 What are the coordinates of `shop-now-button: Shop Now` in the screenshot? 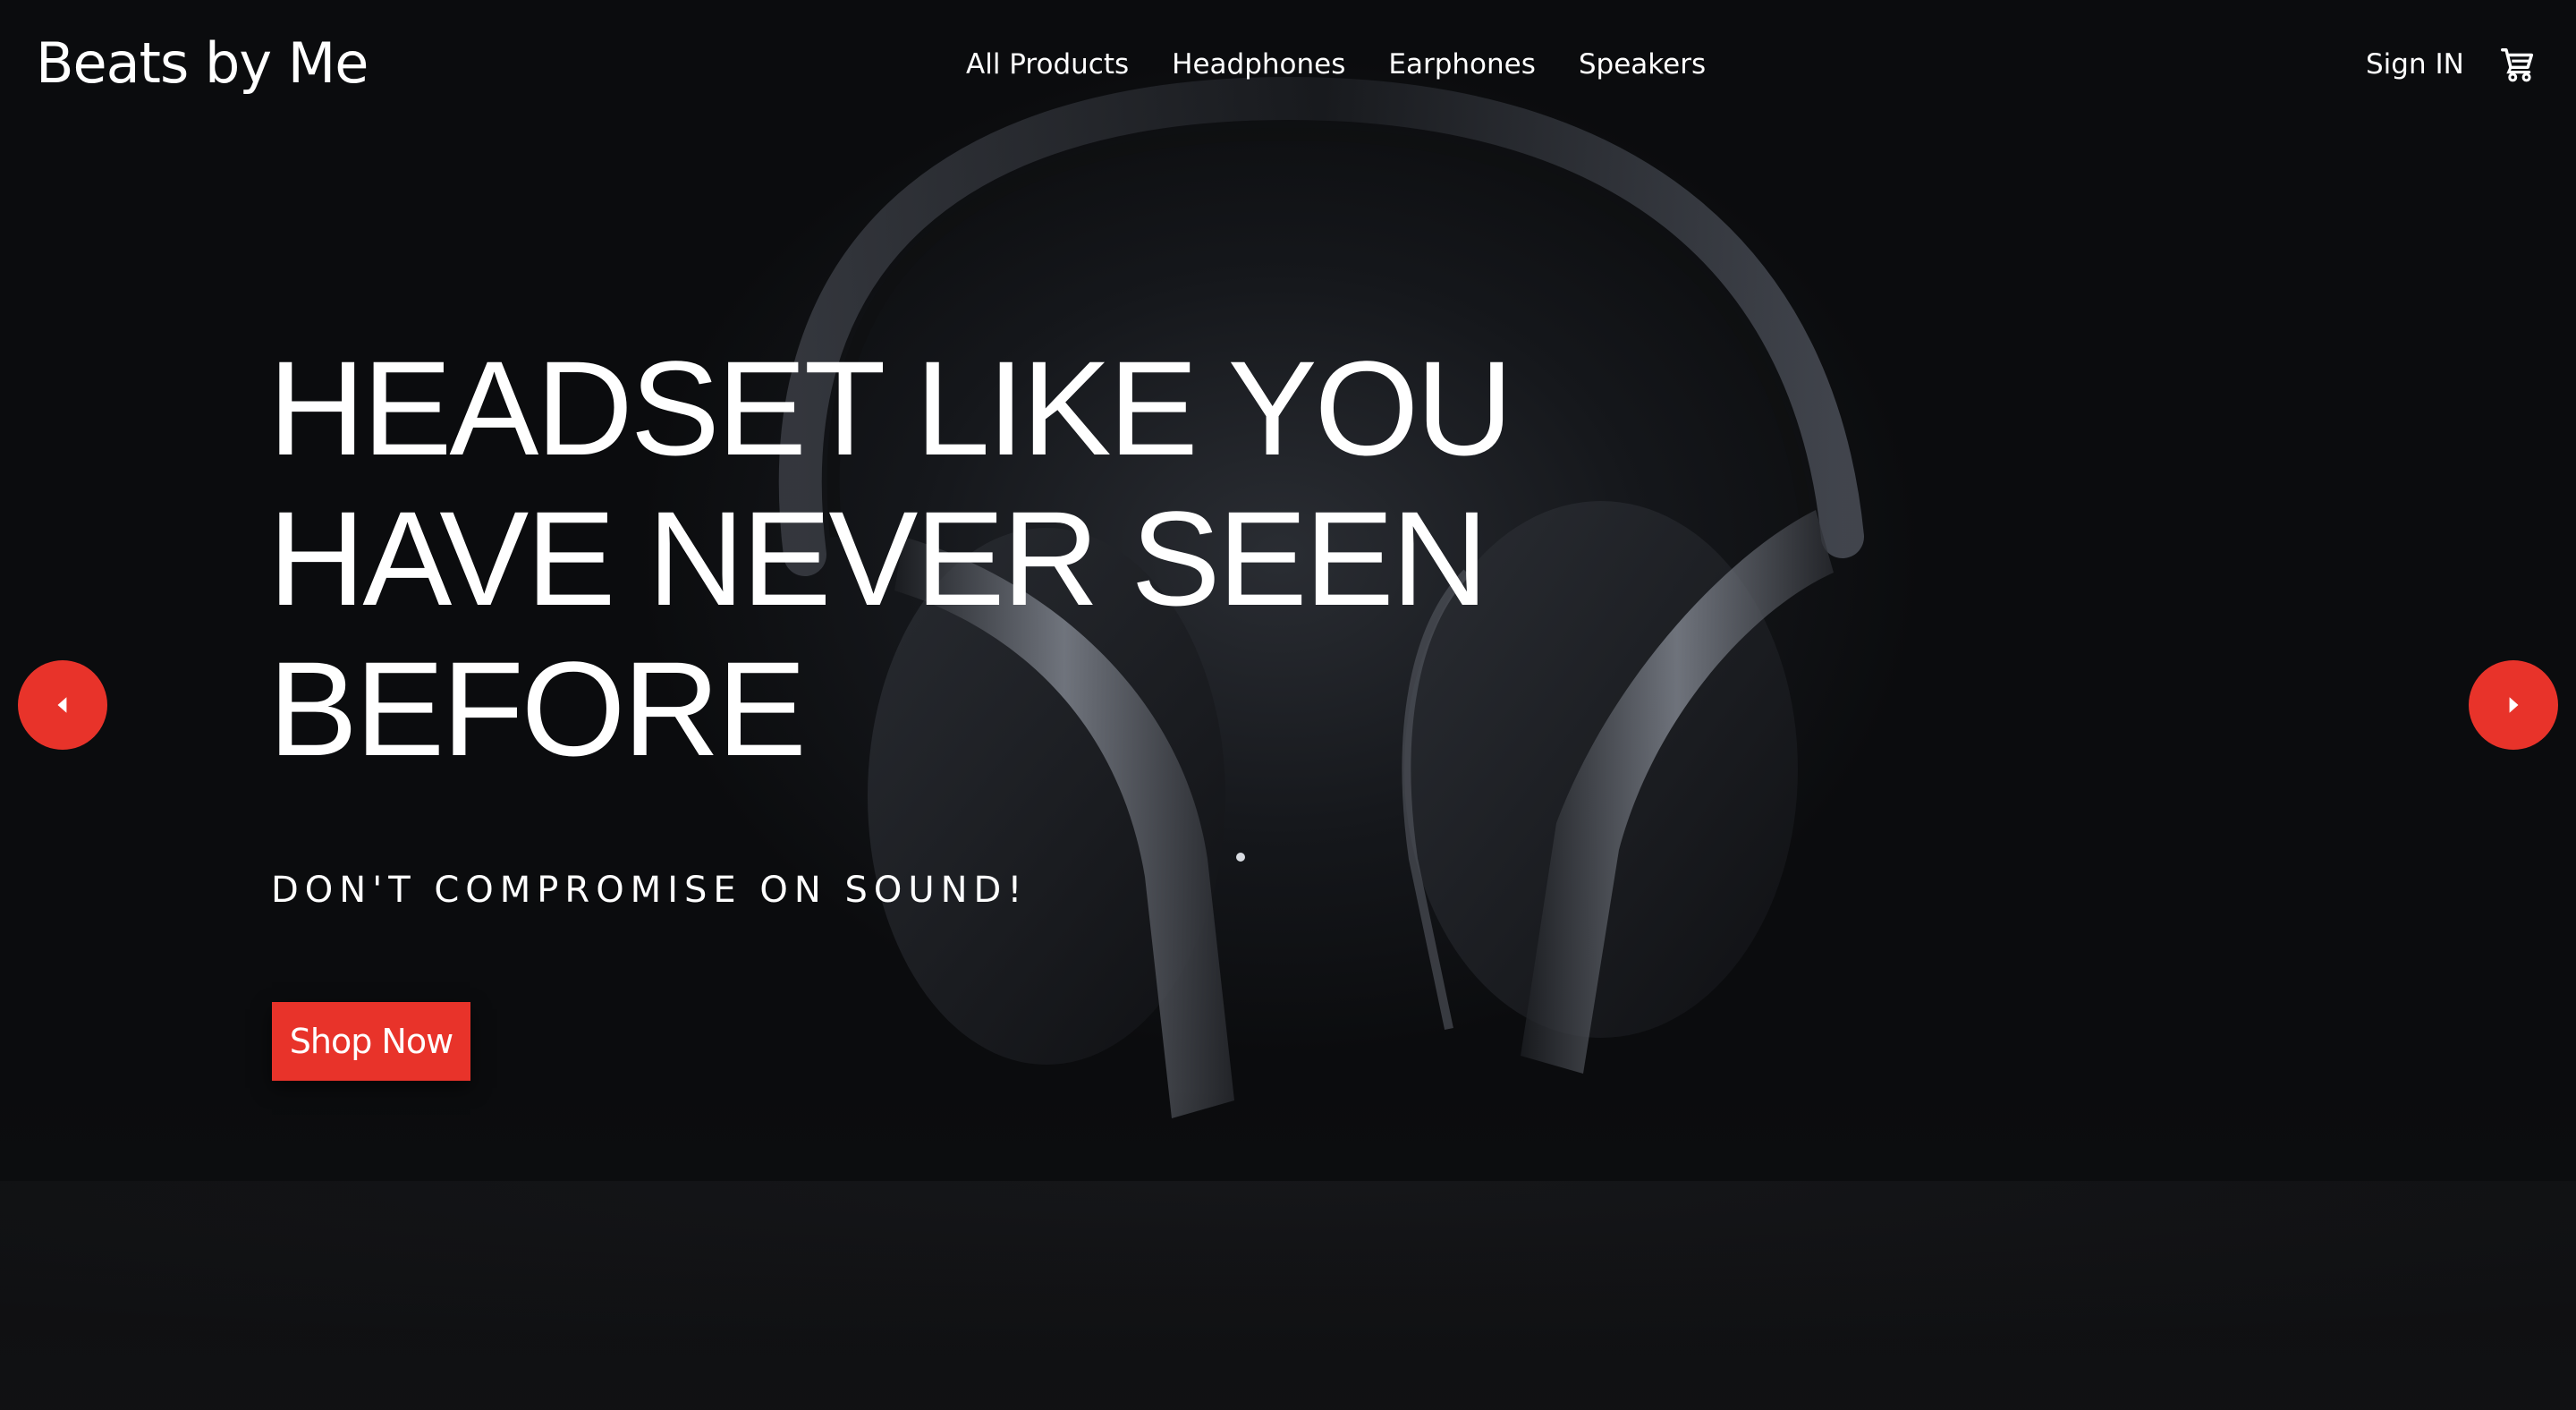 It's located at (371, 1041).